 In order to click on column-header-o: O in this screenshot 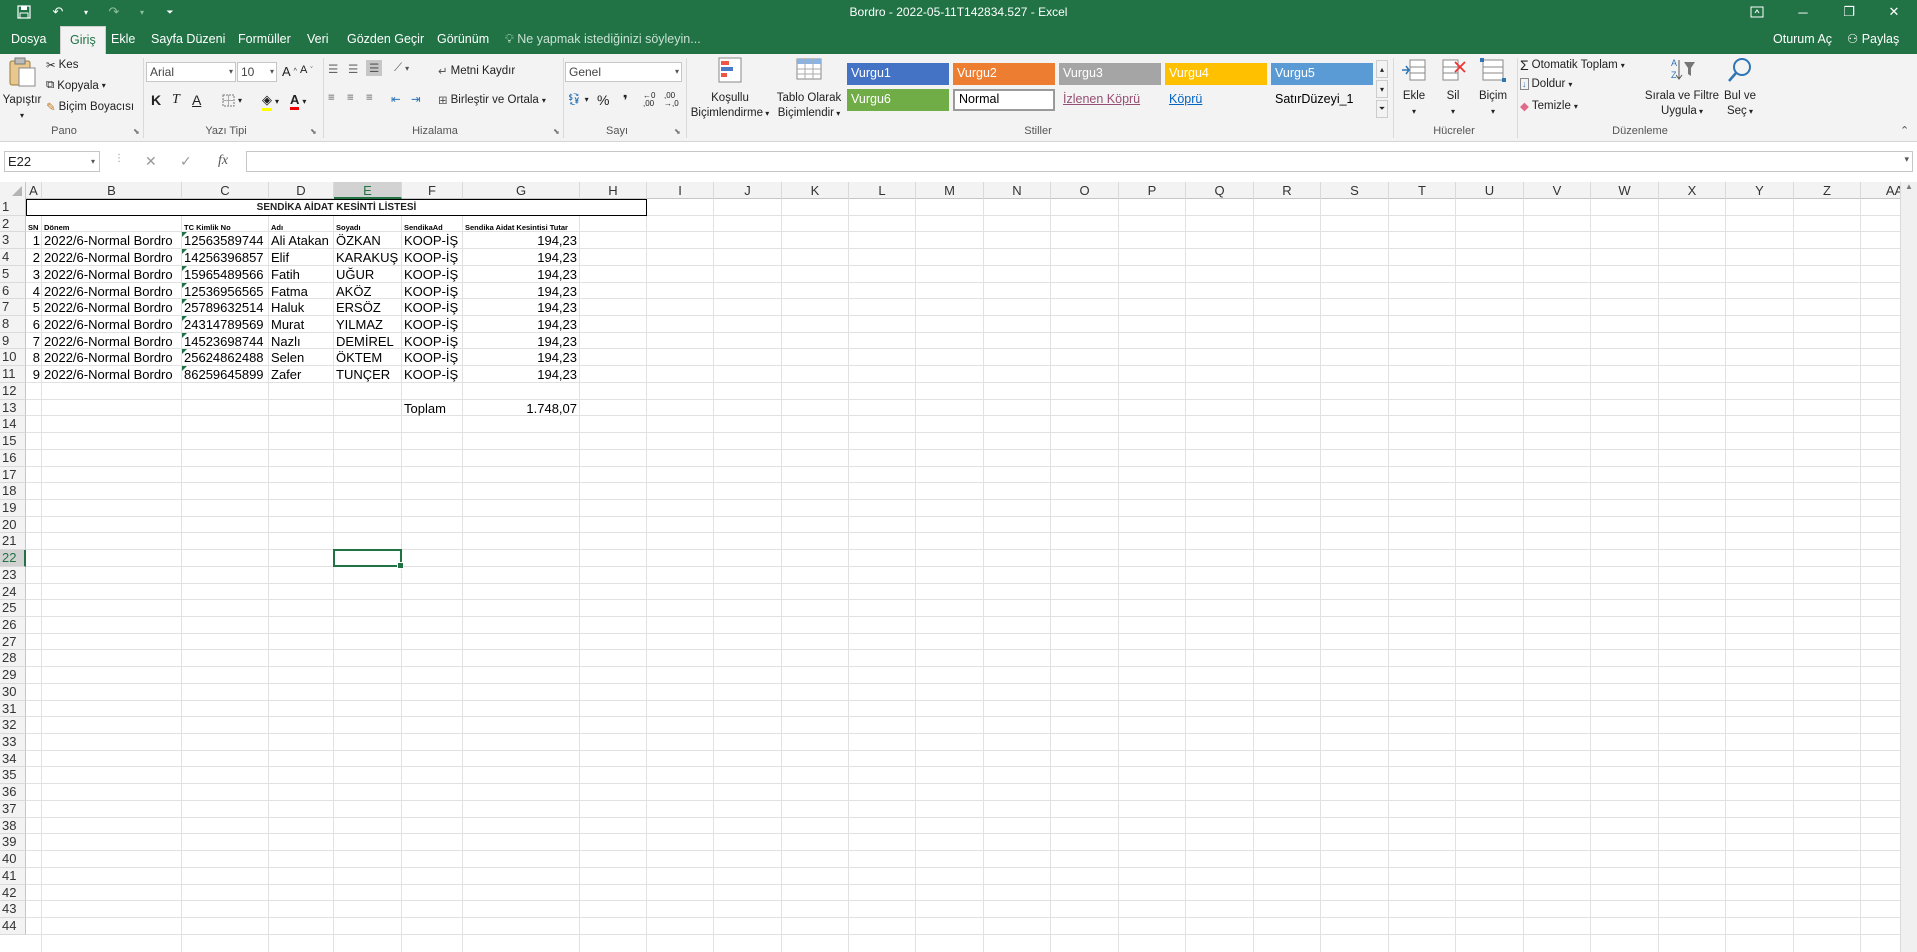, I will do `click(1085, 190)`.